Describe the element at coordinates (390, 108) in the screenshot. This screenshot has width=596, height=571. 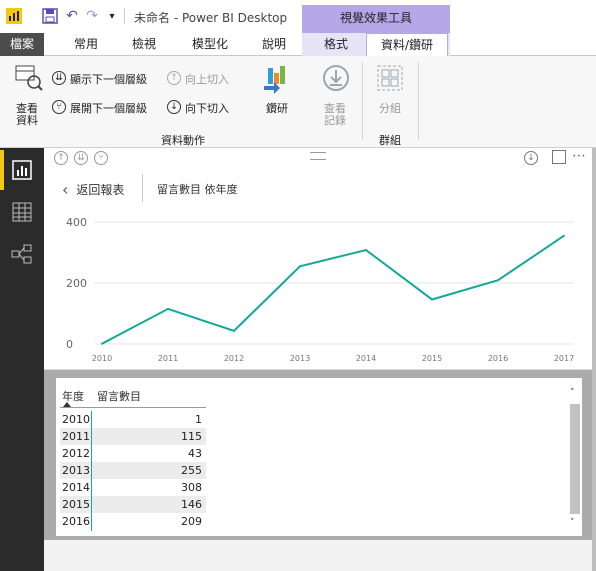
I see `group-button: 分組` at that location.